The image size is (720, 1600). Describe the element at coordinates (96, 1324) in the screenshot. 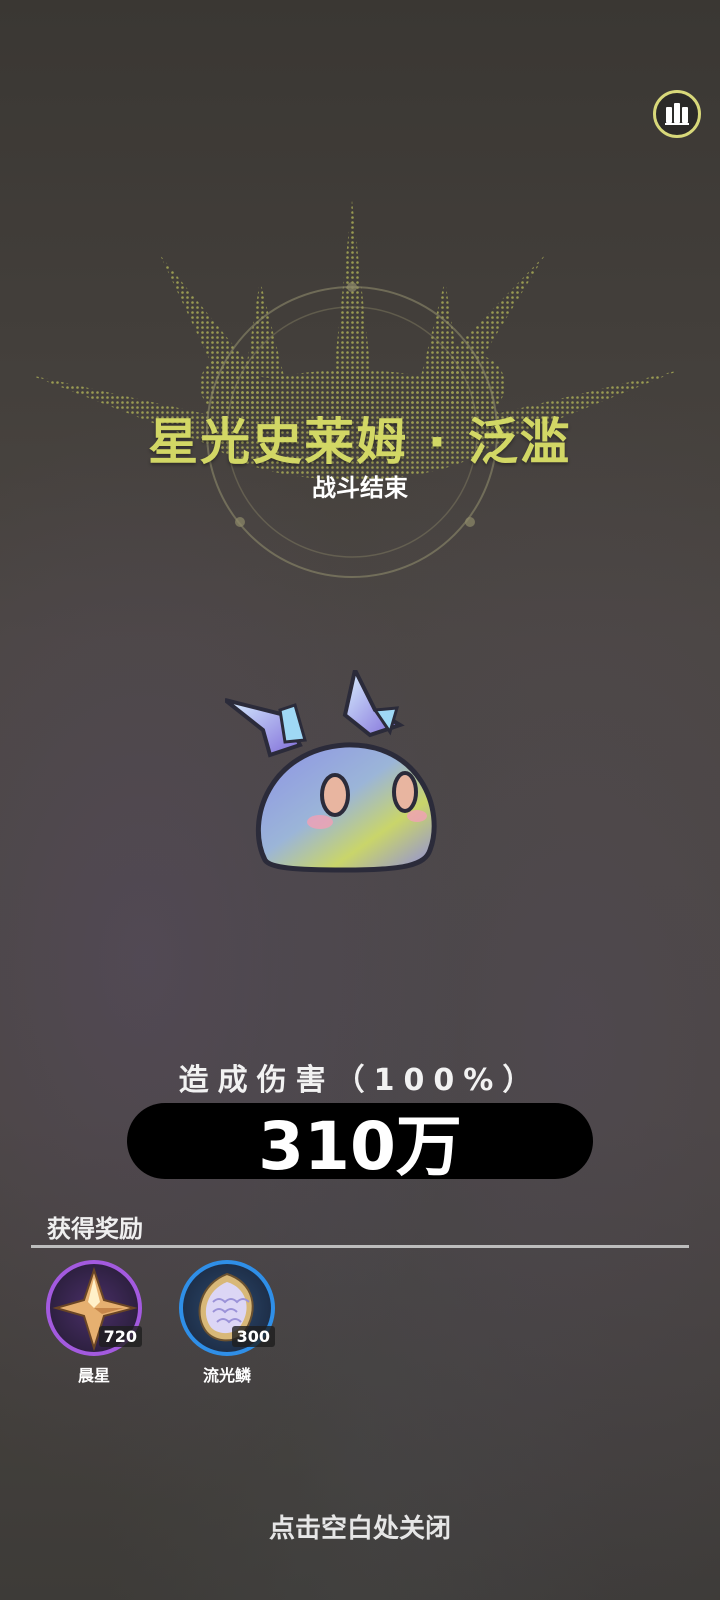

I see `reward-item-morning-star: 720 晨星` at that location.